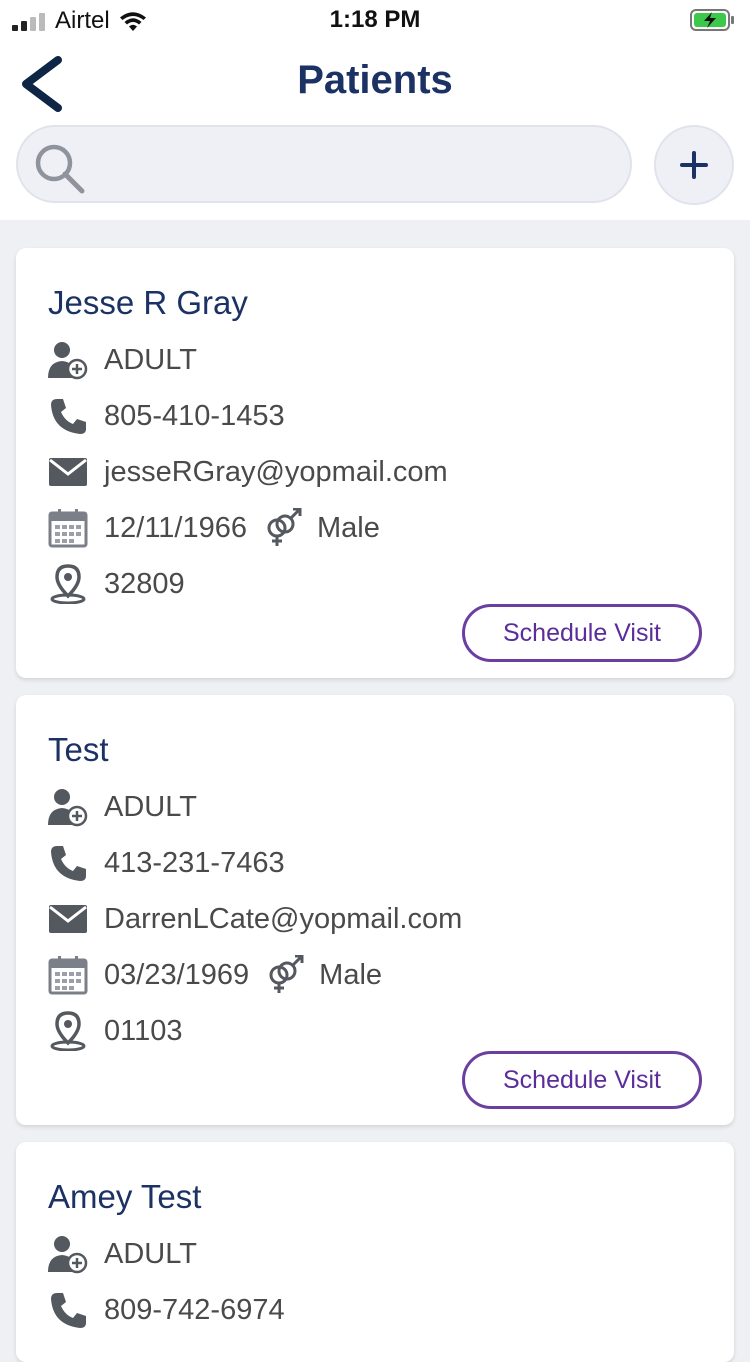 This screenshot has height=1362, width=750. I want to click on patient-email: jesseRGray@yopmail.com, so click(276, 472).